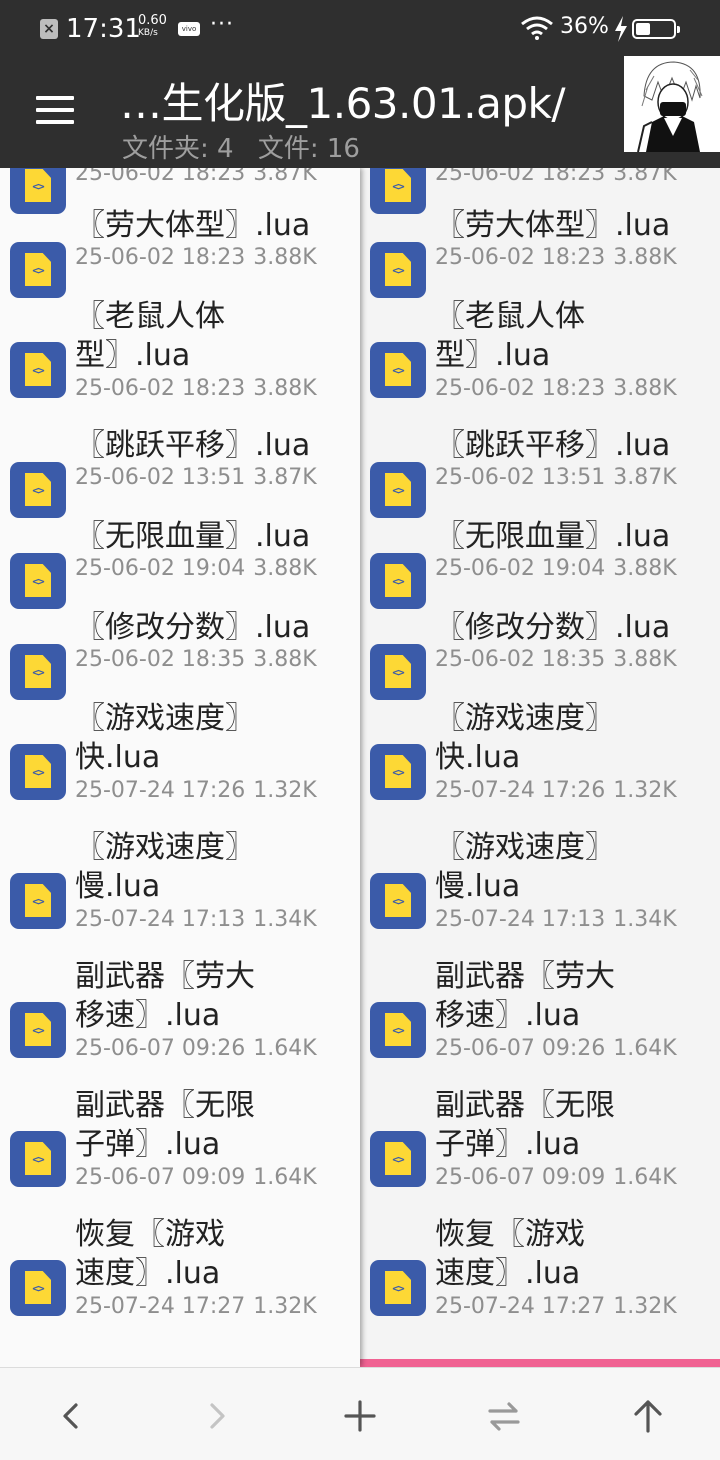 The image size is (720, 1460). What do you see at coordinates (648, 1416) in the screenshot?
I see `parent-directory-icon` at bounding box center [648, 1416].